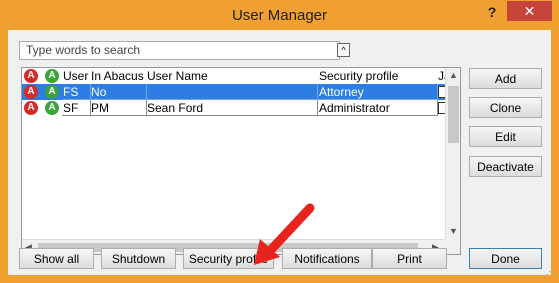 This screenshot has height=283, width=559. What do you see at coordinates (232, 76) in the screenshot?
I see `column-header-user-name: User Name` at bounding box center [232, 76].